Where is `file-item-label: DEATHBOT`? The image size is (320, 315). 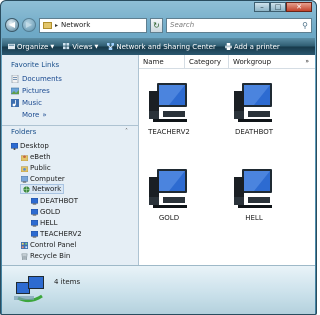 file-item-label: DEATHBOT is located at coordinates (254, 132).